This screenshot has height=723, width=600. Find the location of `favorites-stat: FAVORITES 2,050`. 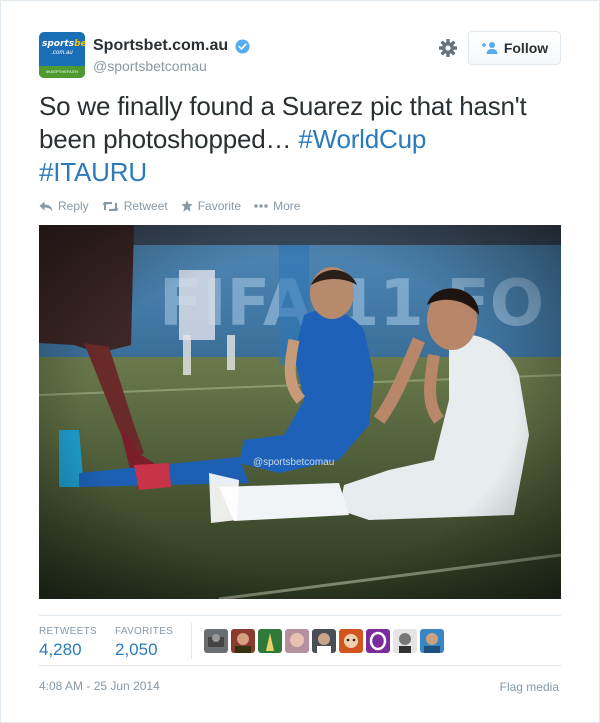

favorites-stat: FAVORITES 2,050 is located at coordinates (144, 643).